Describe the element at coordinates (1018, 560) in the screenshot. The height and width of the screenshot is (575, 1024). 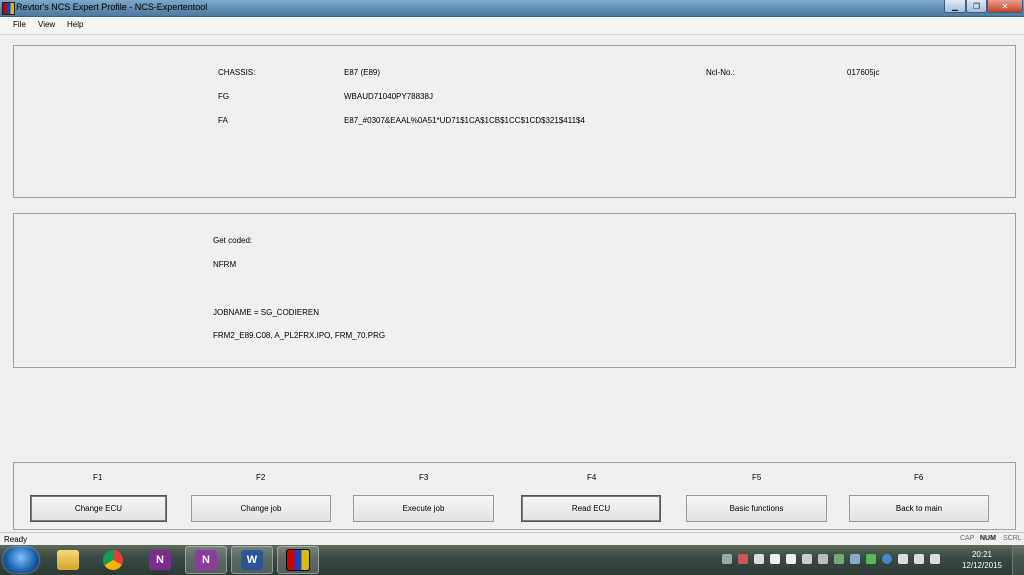
I see `show-desktop-button` at that location.